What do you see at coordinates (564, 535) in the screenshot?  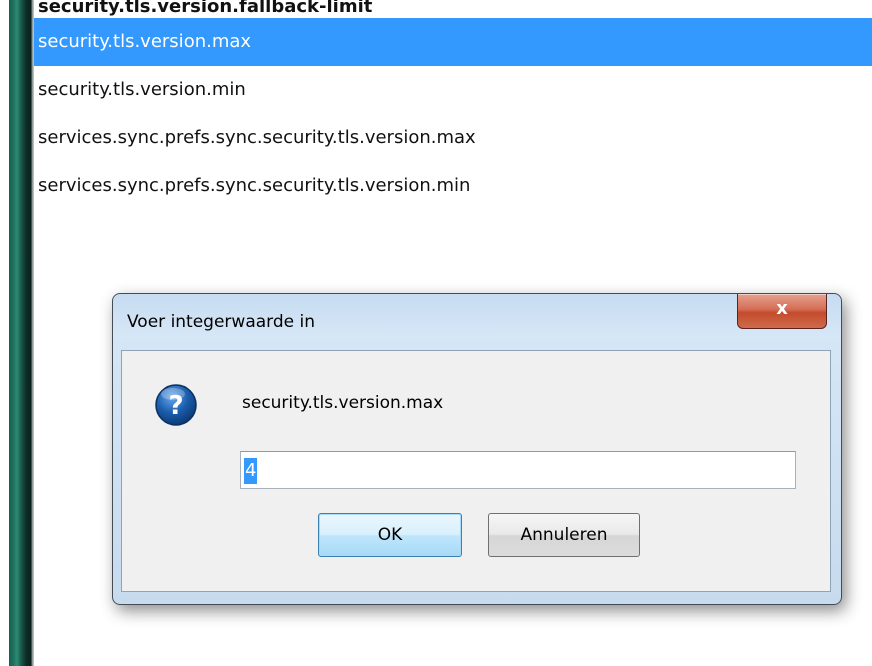 I see `cancel-button: Annuleren` at bounding box center [564, 535].